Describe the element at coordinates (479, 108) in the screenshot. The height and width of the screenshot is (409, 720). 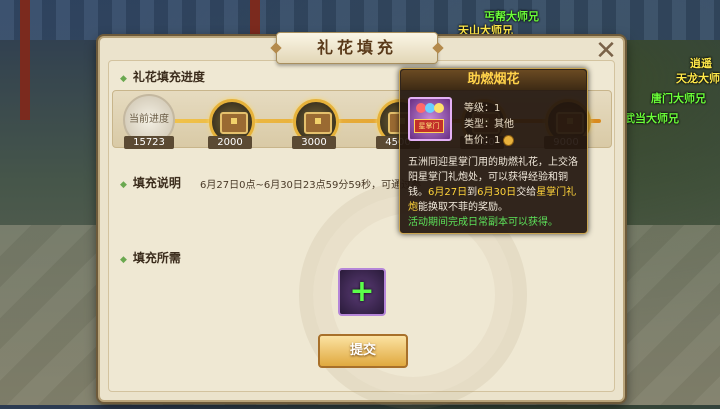
I see `level-label: 等级：` at that location.